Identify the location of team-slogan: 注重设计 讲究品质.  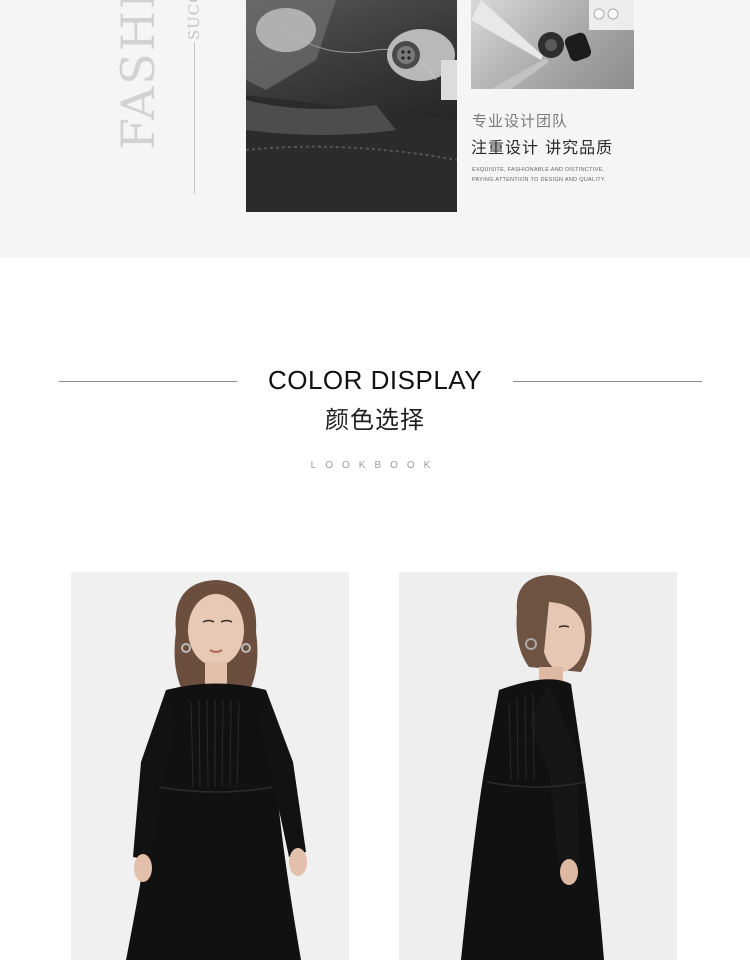
(542, 147).